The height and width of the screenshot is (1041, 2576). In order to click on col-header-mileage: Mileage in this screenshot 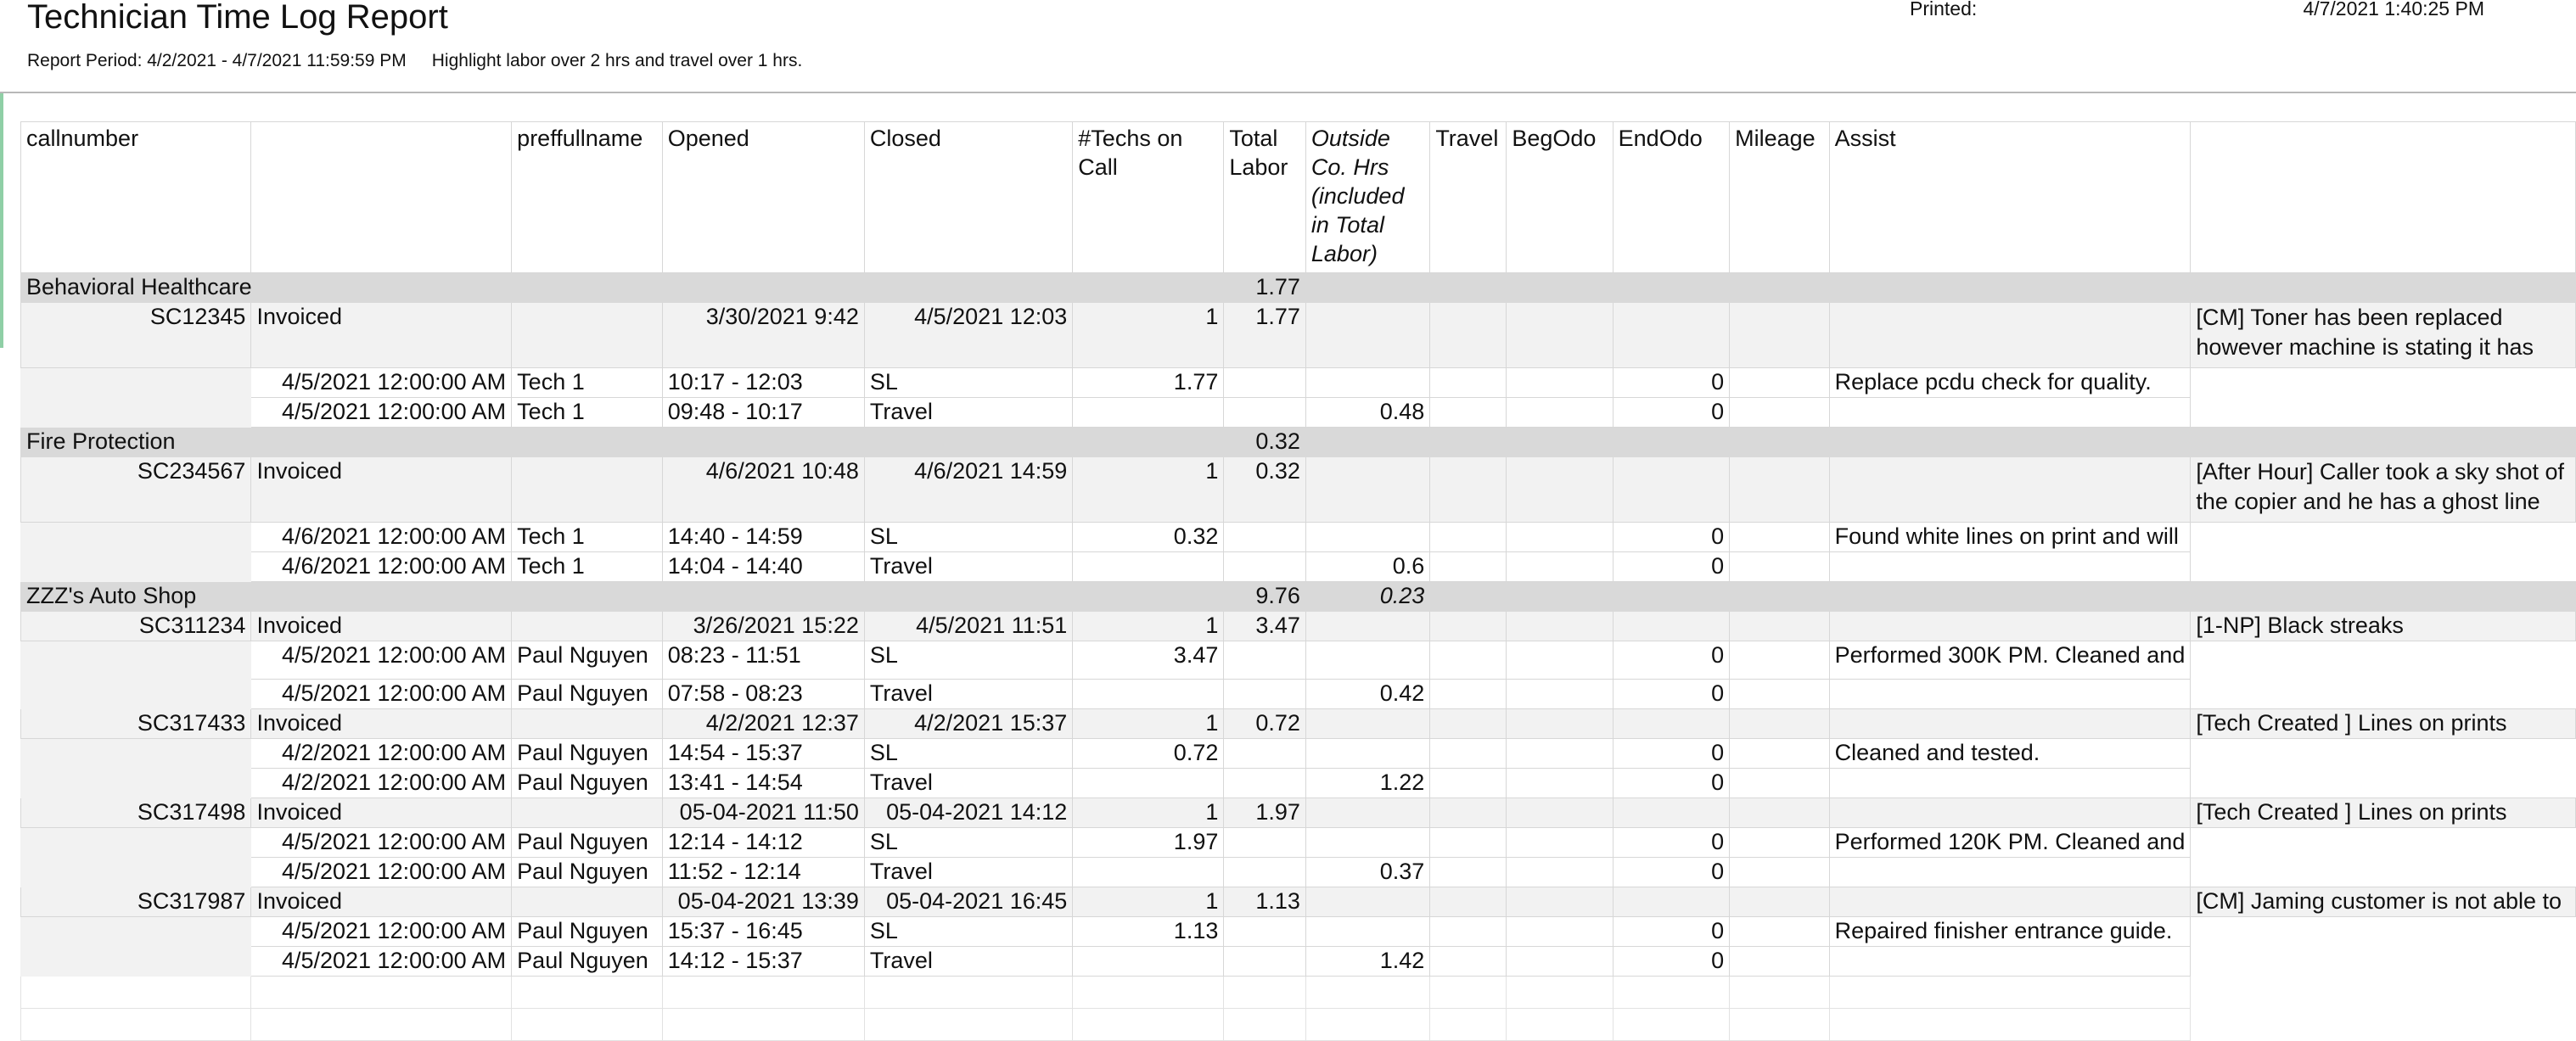, I will do `click(1779, 197)`.